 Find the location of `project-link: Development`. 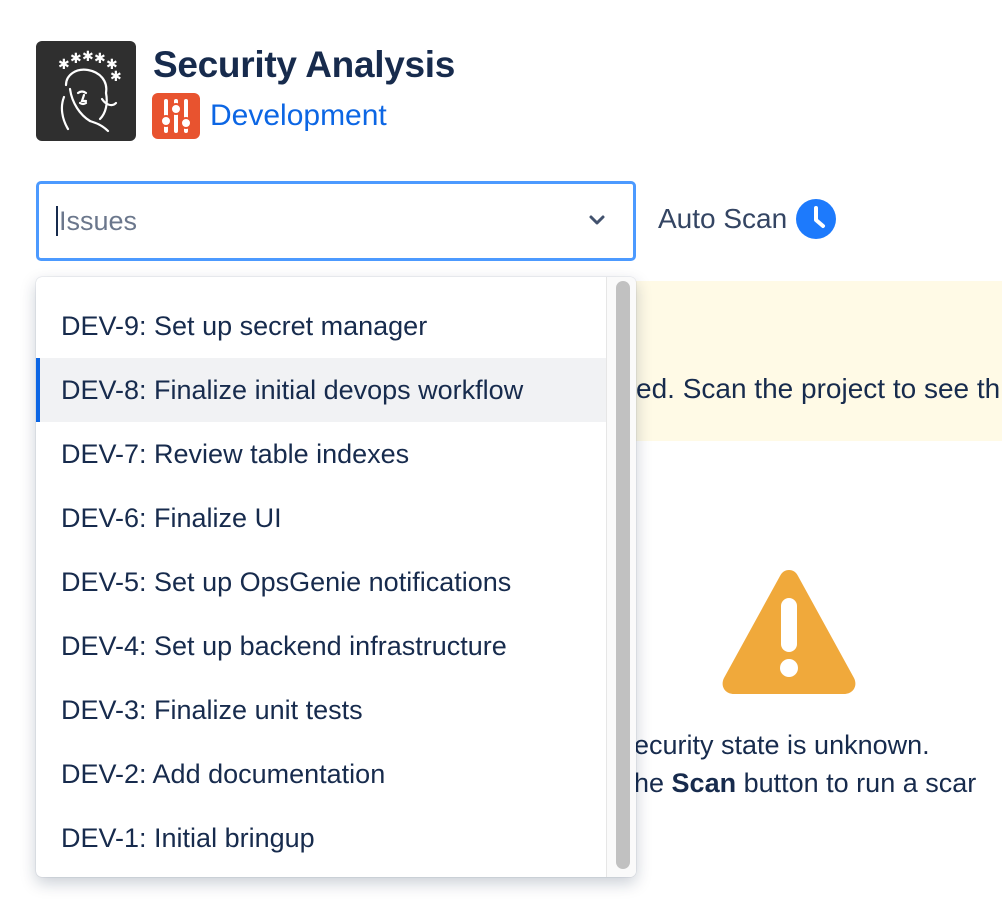

project-link: Development is located at coordinates (269, 116).